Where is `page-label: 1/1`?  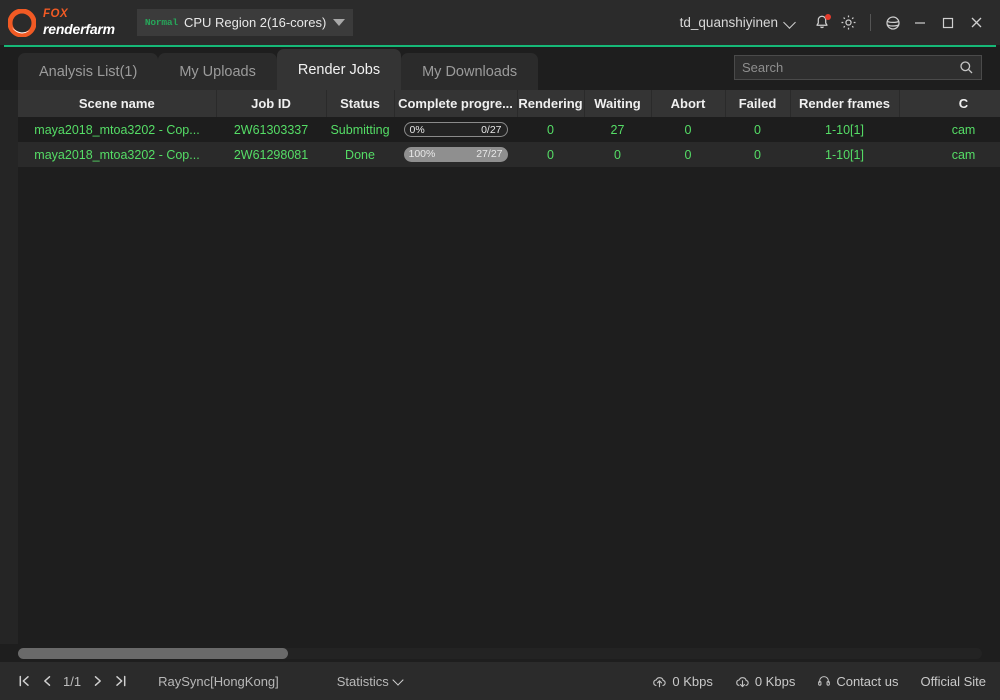 page-label: 1/1 is located at coordinates (72, 681).